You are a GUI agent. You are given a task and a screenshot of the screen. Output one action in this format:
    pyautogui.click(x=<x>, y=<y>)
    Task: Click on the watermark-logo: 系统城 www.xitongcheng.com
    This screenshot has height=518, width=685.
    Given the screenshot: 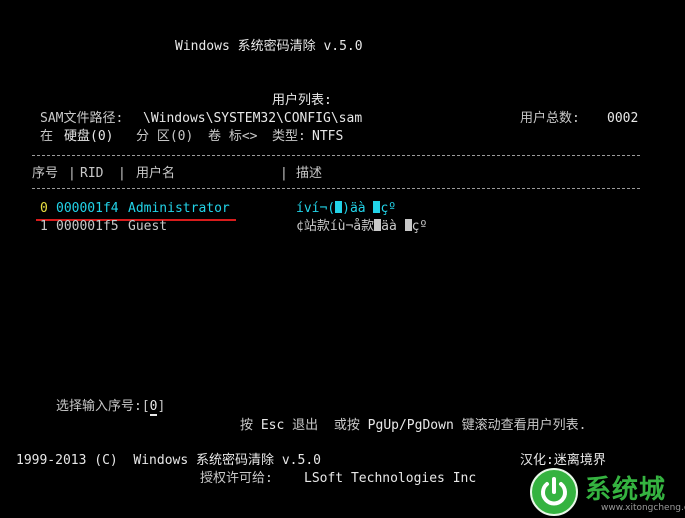 What is the action you would take?
    pyautogui.click(x=606, y=490)
    